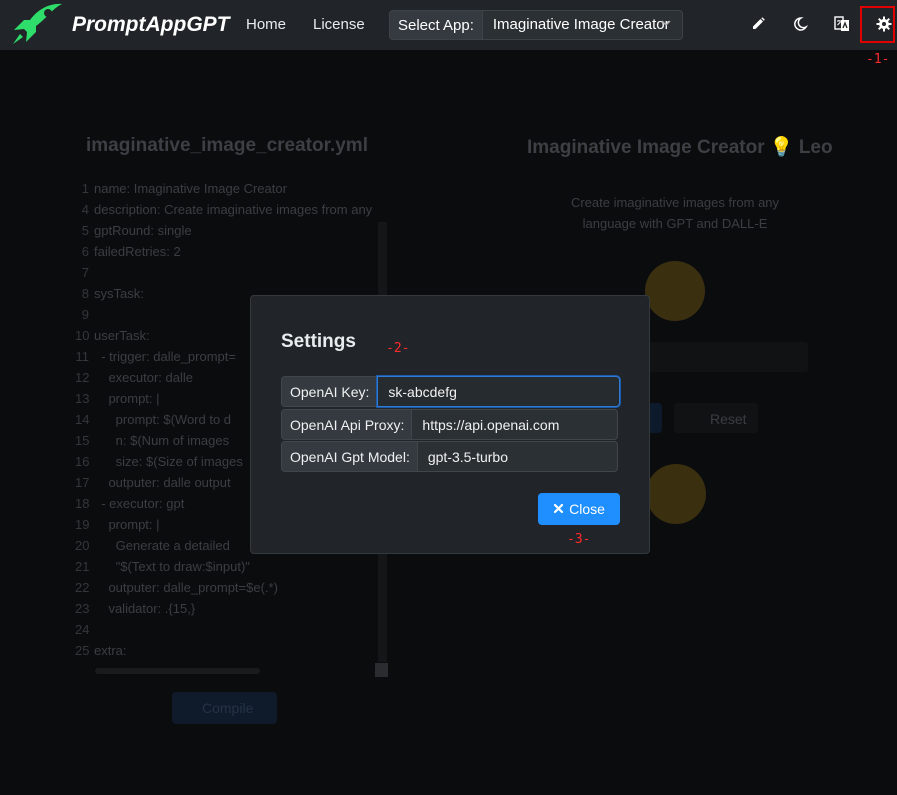 The height and width of the screenshot is (795, 897). What do you see at coordinates (162, 440) in the screenshot?
I see `line-text: n: $(Num of images` at bounding box center [162, 440].